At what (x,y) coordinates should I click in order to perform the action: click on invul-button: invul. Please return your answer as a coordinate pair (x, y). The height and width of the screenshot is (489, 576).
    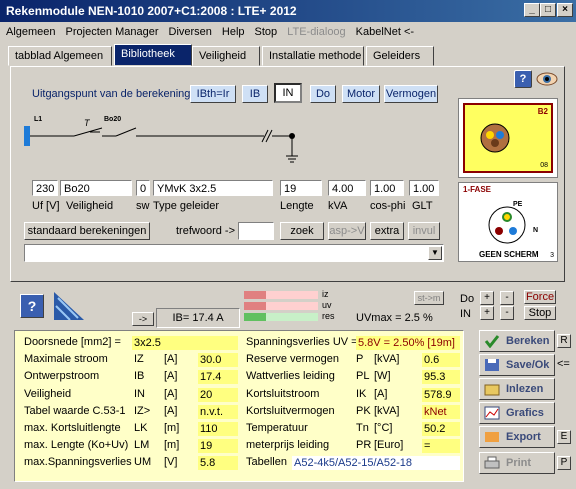
    Looking at the image, I should click on (424, 231).